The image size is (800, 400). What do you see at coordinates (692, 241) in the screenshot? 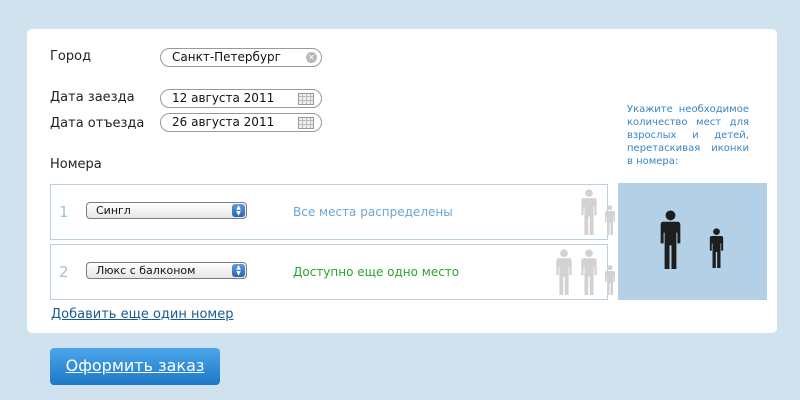
I see `guest-icons-palette` at bounding box center [692, 241].